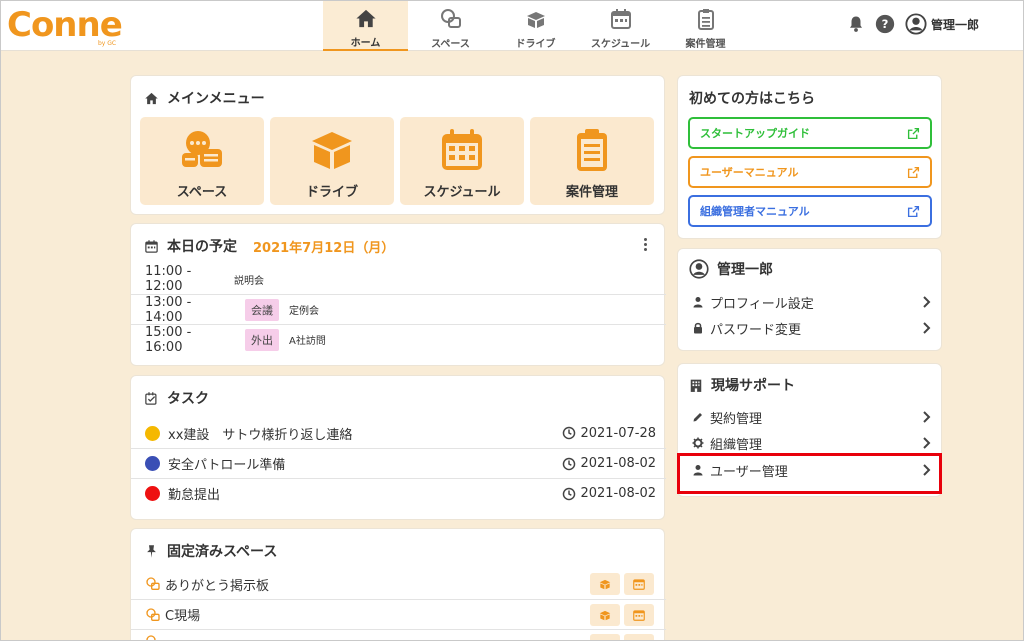 The height and width of the screenshot is (641, 1024). Describe the element at coordinates (535, 44) in the screenshot. I see `nav-drive-label: ドライブ` at that location.